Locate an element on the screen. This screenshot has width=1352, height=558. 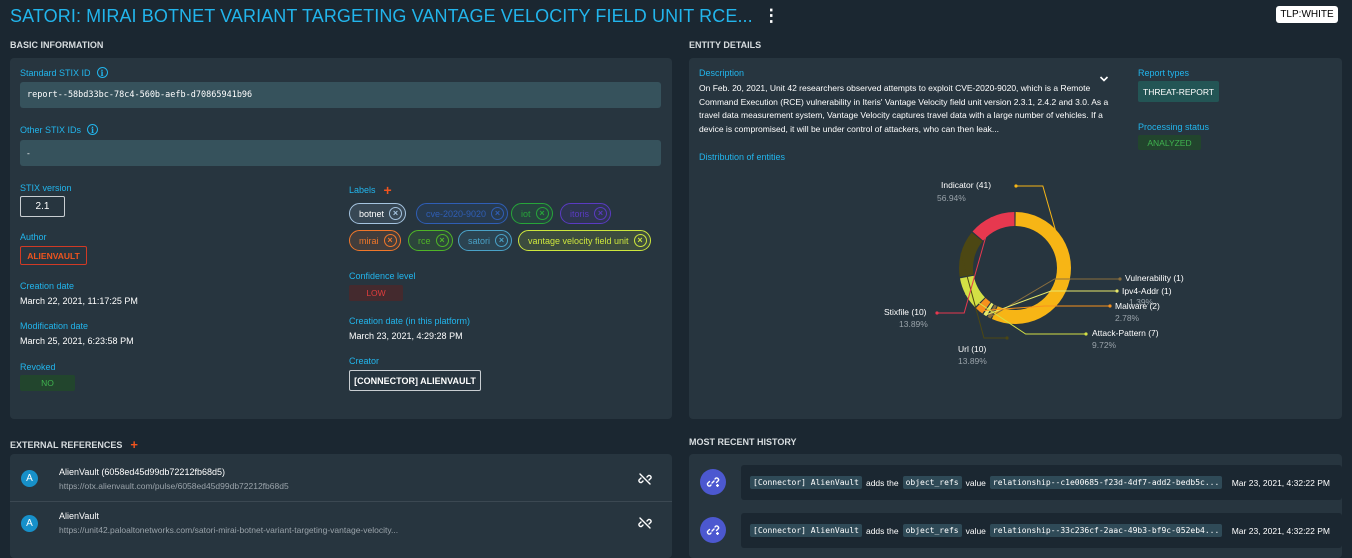
slice-label: Vulnerability (1) is located at coordinates (1154, 278).